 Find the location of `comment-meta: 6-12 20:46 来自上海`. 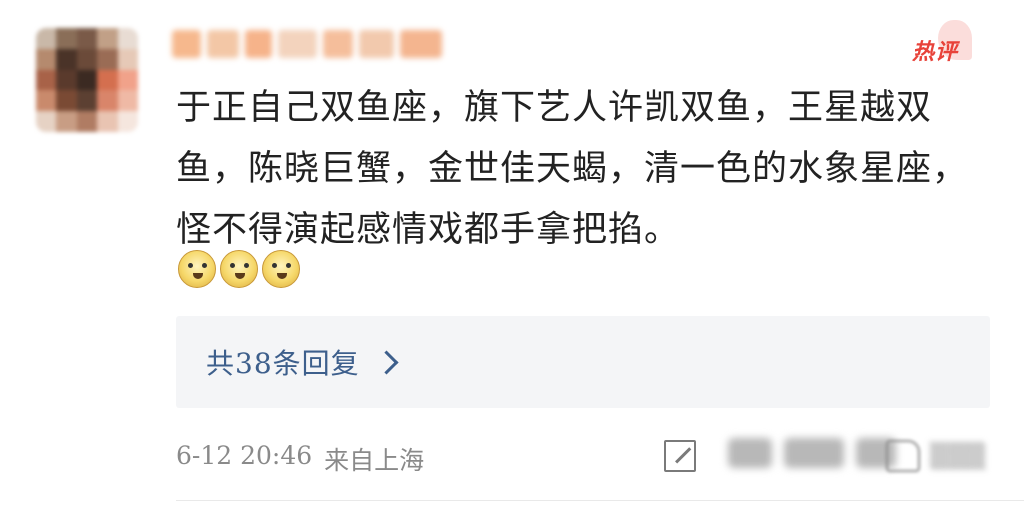

comment-meta: 6-12 20:46 来自上海 is located at coordinates (300, 459).